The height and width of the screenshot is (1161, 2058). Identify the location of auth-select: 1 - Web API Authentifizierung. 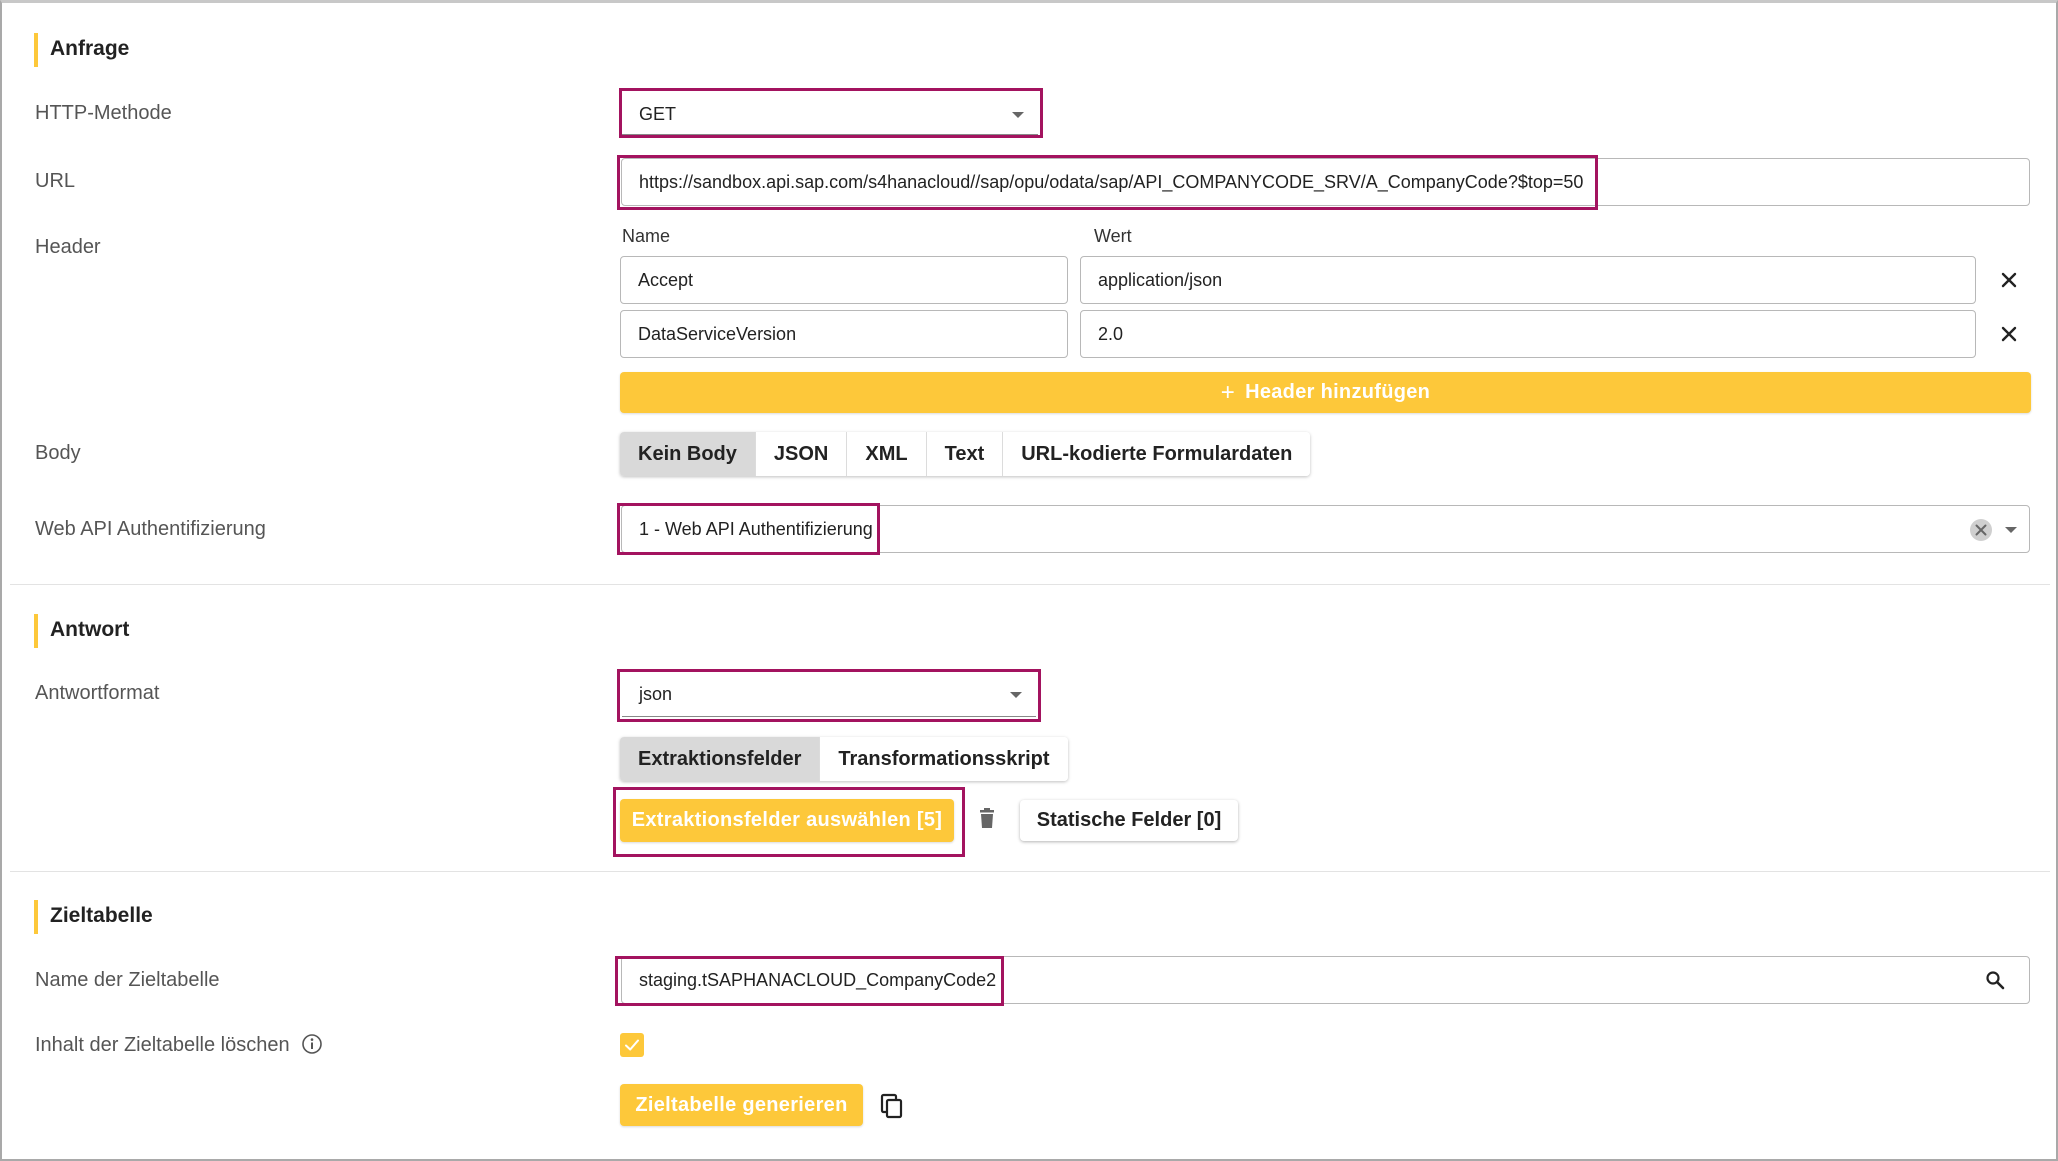
(1325, 529).